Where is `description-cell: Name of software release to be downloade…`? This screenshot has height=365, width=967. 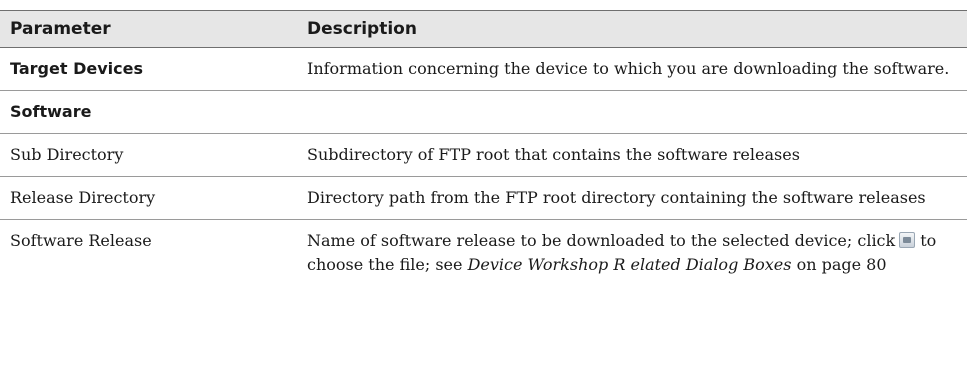 description-cell: Name of software release to be downloade… is located at coordinates (632, 253).